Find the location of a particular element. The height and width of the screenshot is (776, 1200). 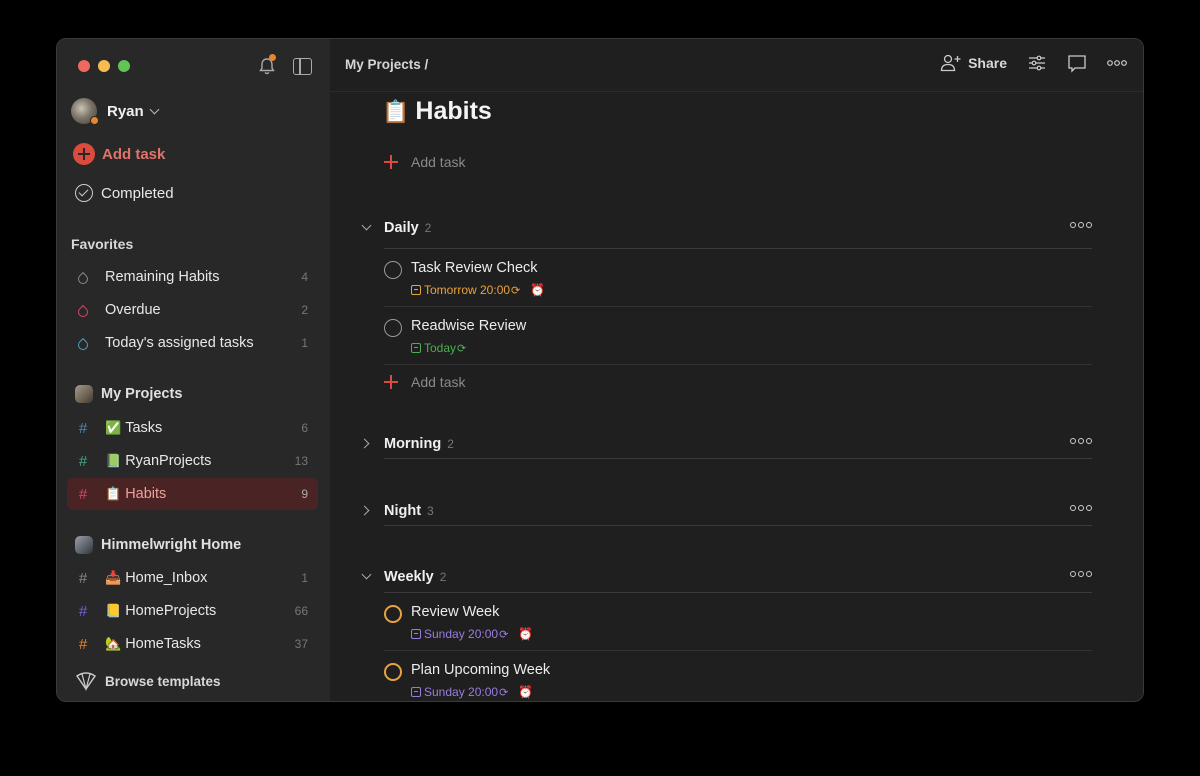

minimize-window-button is located at coordinates (104, 66).